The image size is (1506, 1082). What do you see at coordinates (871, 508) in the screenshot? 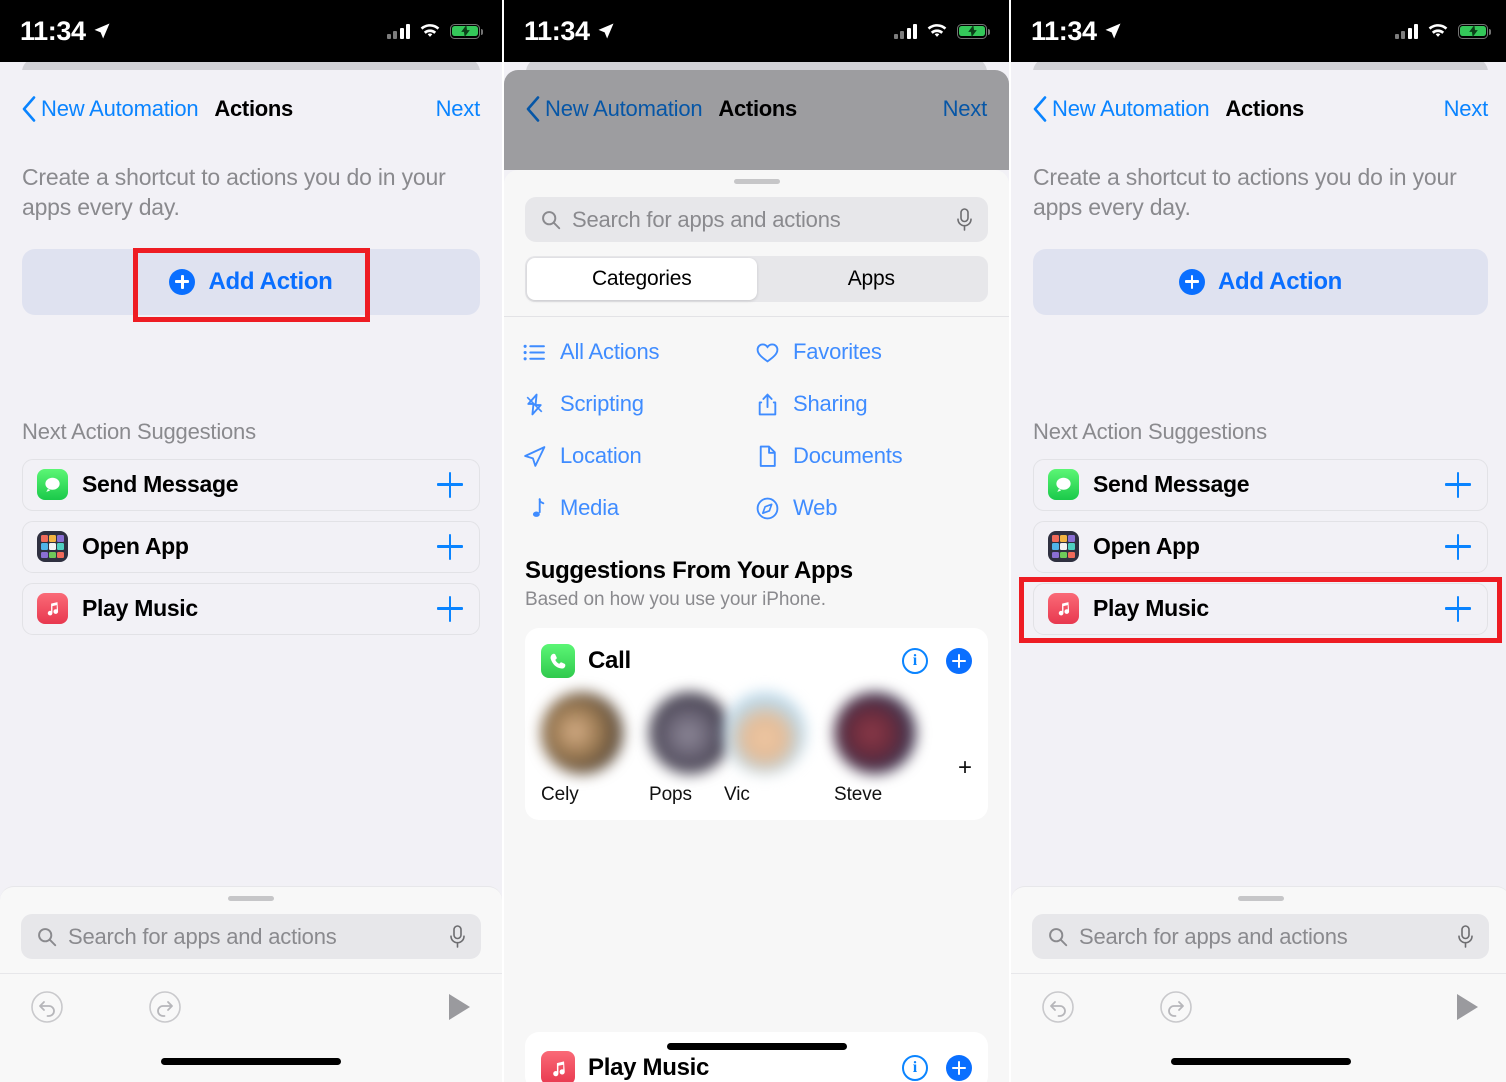
I see `category-web: Web` at bounding box center [871, 508].